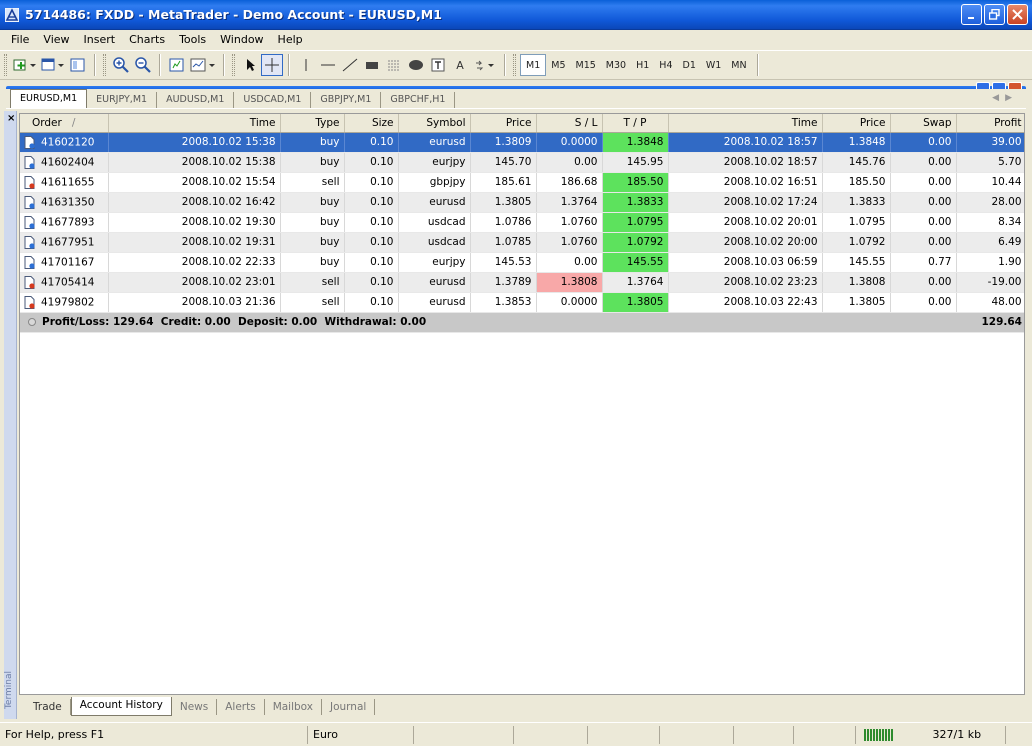 This screenshot has width=1032, height=746. Describe the element at coordinates (192, 40) in the screenshot. I see `menu-tools: Tools` at that location.